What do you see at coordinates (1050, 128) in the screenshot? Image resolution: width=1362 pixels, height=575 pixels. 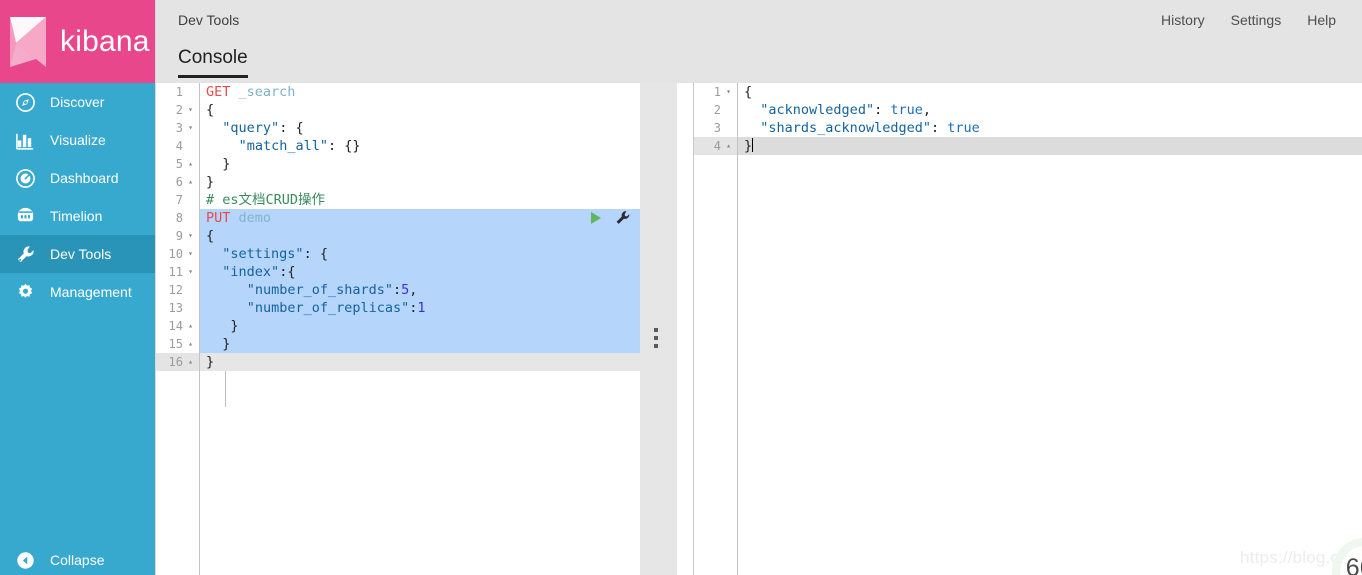 I see `code-line: "shards_acknowledged": true` at bounding box center [1050, 128].